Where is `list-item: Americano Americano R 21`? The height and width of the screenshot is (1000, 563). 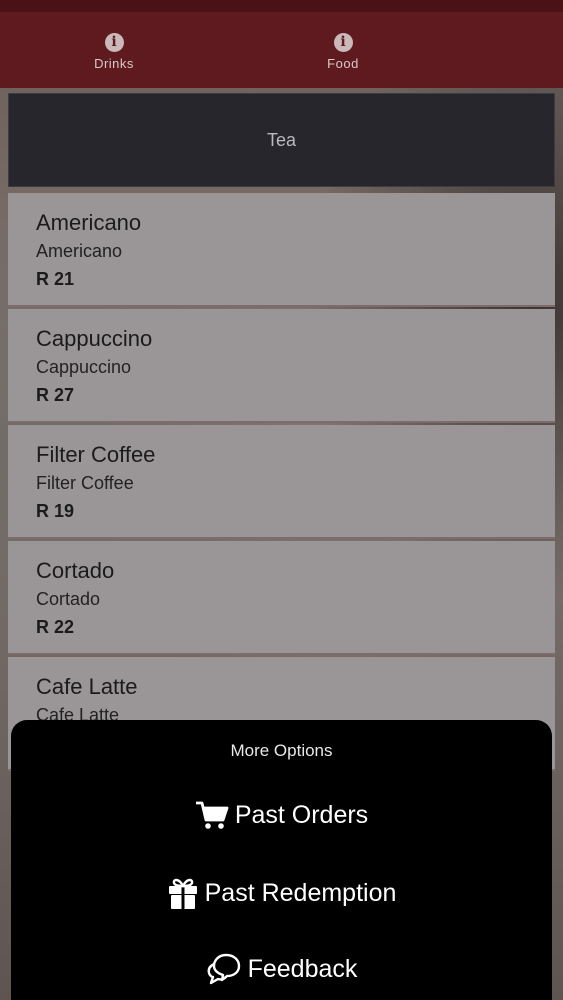
list-item: Americano Americano R 21 is located at coordinates (281, 250).